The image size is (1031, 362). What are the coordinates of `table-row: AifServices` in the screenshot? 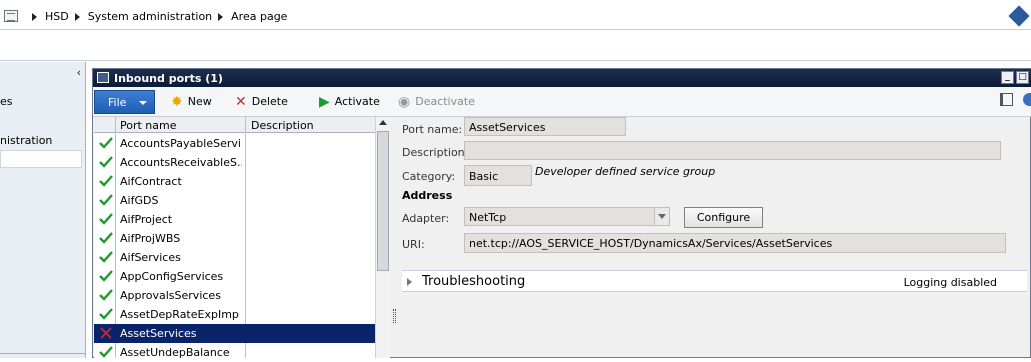 It's located at (234, 257).